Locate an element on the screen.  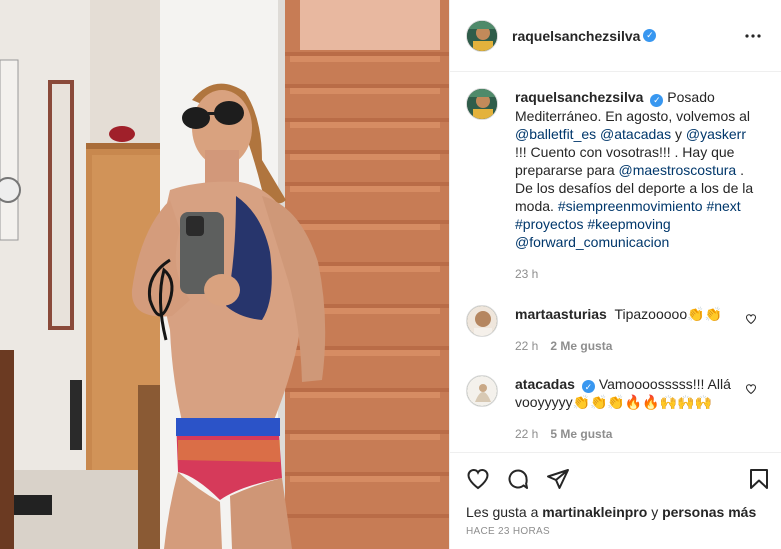
author-avatar is located at coordinates (482, 35).